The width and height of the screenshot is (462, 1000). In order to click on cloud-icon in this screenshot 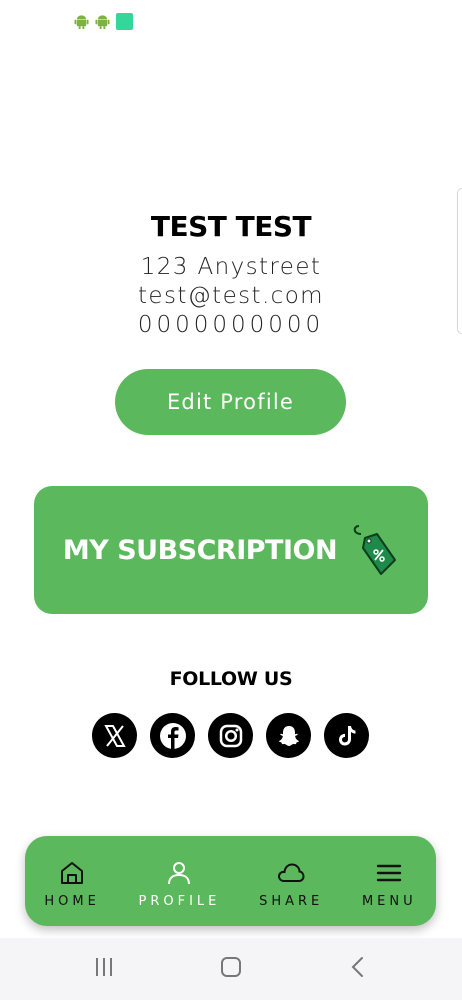, I will do `click(291, 872)`.